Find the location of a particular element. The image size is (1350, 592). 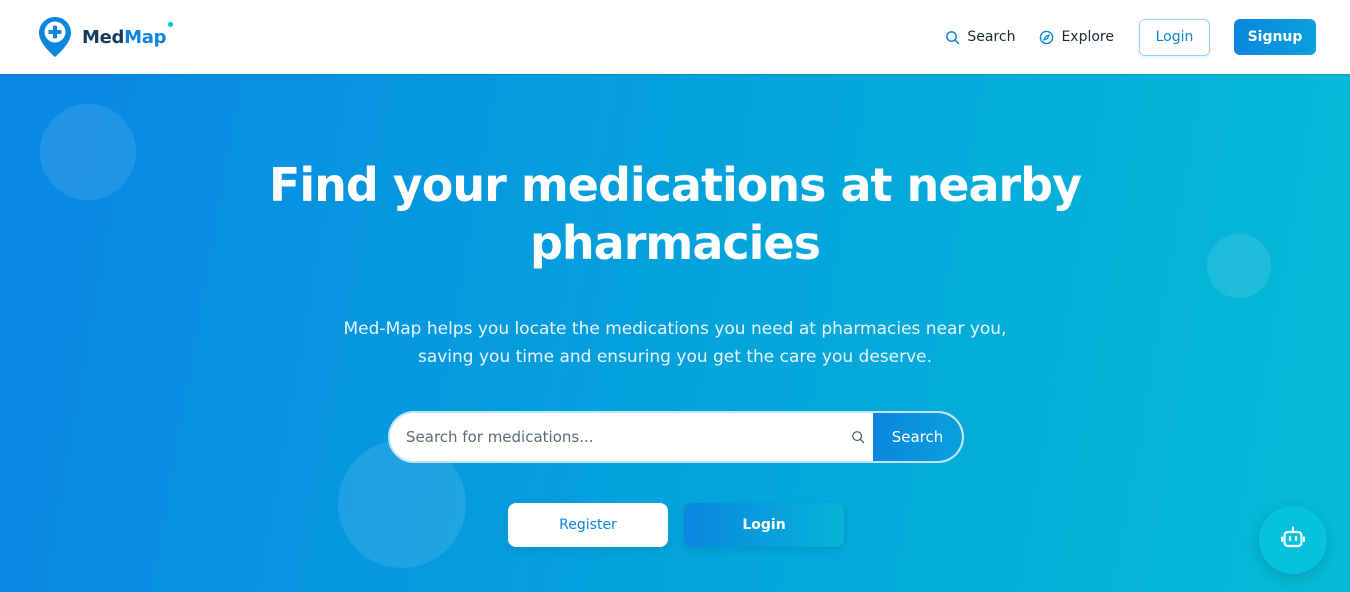

brand-name-part2: Map is located at coordinates (145, 37).